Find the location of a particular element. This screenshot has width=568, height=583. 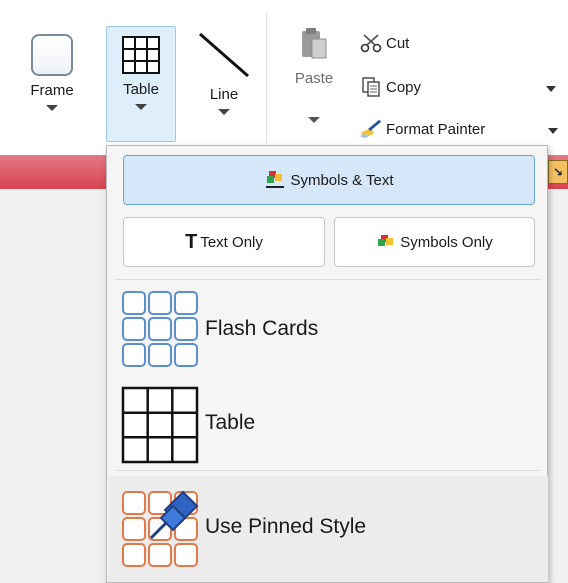

table-item: Table is located at coordinates (331, 423).